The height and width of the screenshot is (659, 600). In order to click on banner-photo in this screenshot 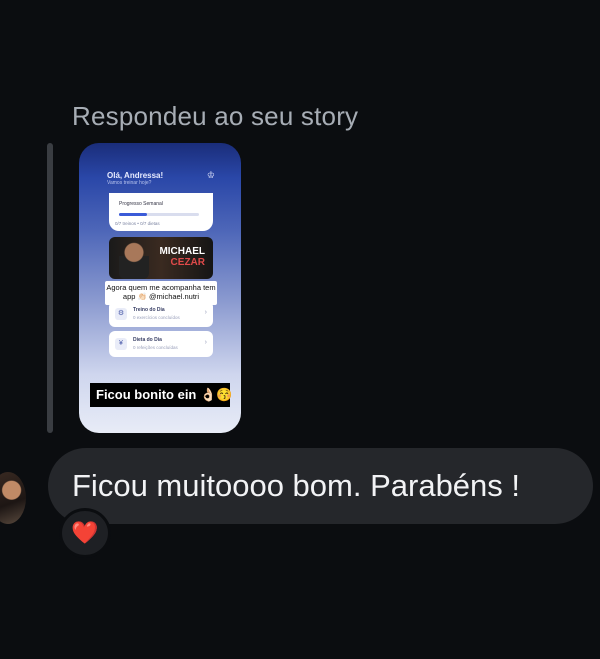, I will do `click(134, 260)`.